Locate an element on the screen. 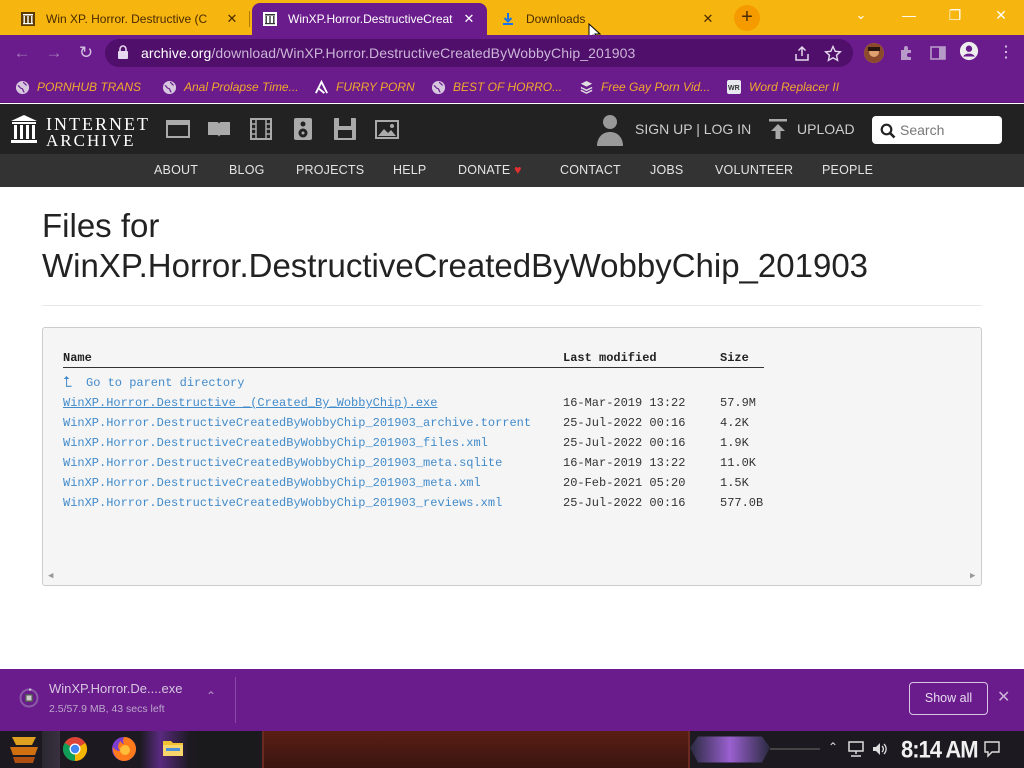 The width and height of the screenshot is (1024, 768). scroll-left-icon: ◀ is located at coordinates (50, 576).